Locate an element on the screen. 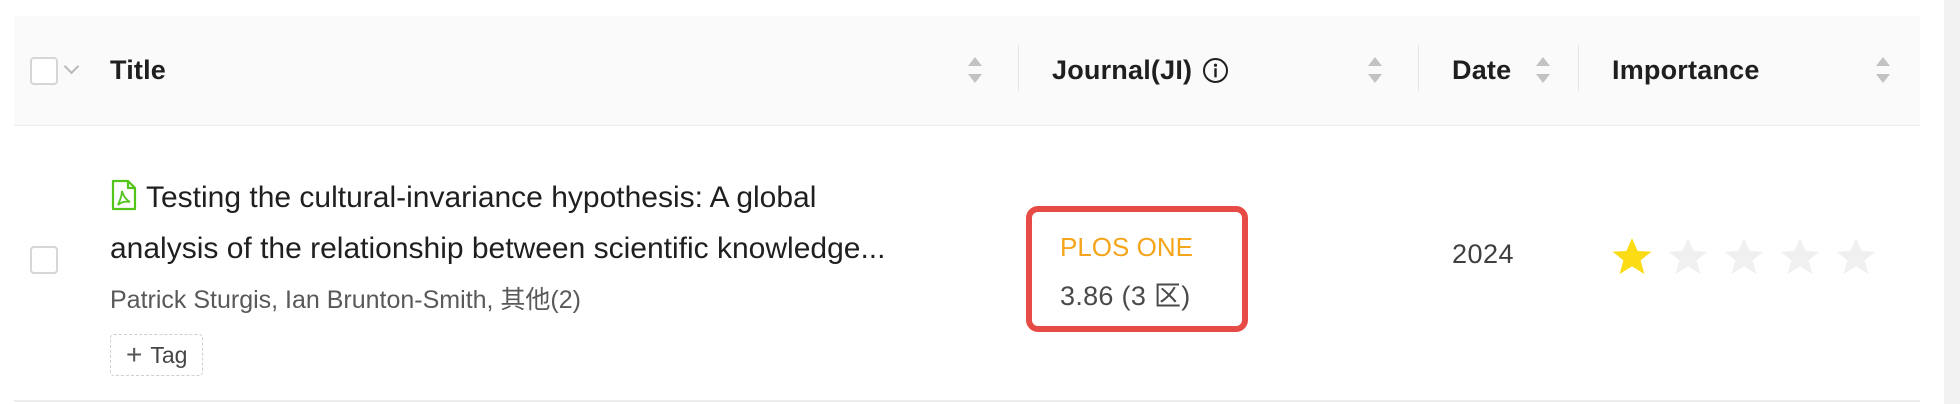  plus-icon: + is located at coordinates (134, 354).